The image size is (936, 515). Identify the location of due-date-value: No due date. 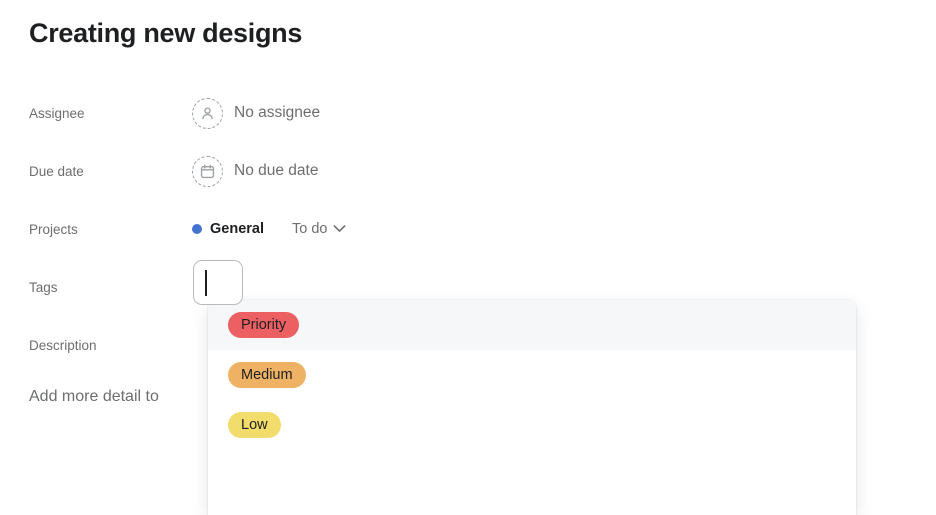
(255, 171).